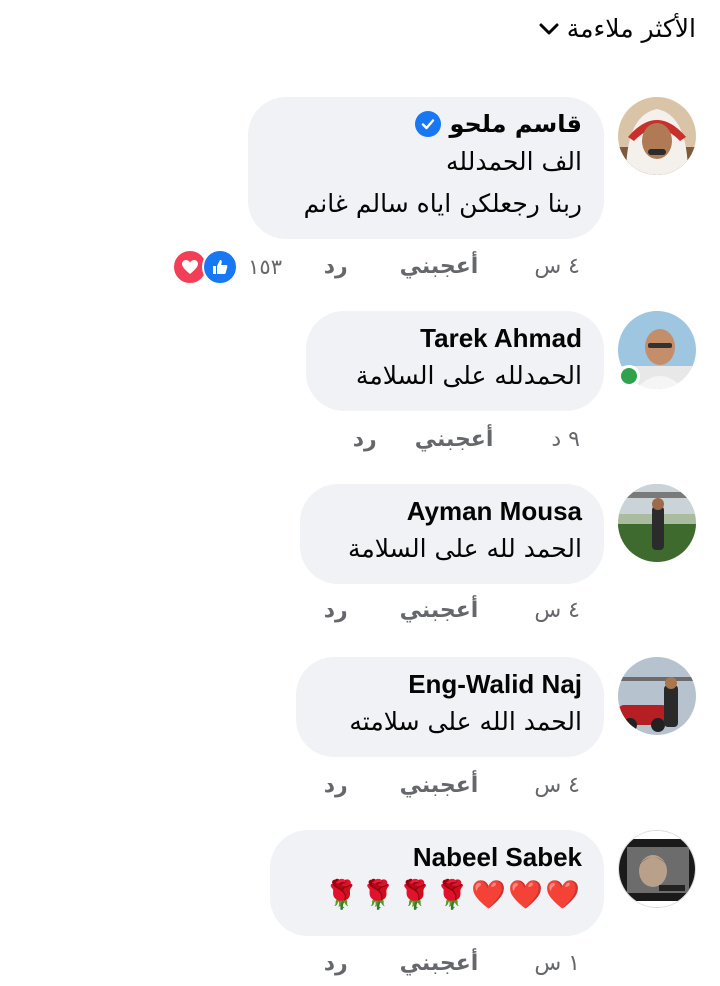  I want to click on reaction-count: ١٥٣, so click(265, 267).